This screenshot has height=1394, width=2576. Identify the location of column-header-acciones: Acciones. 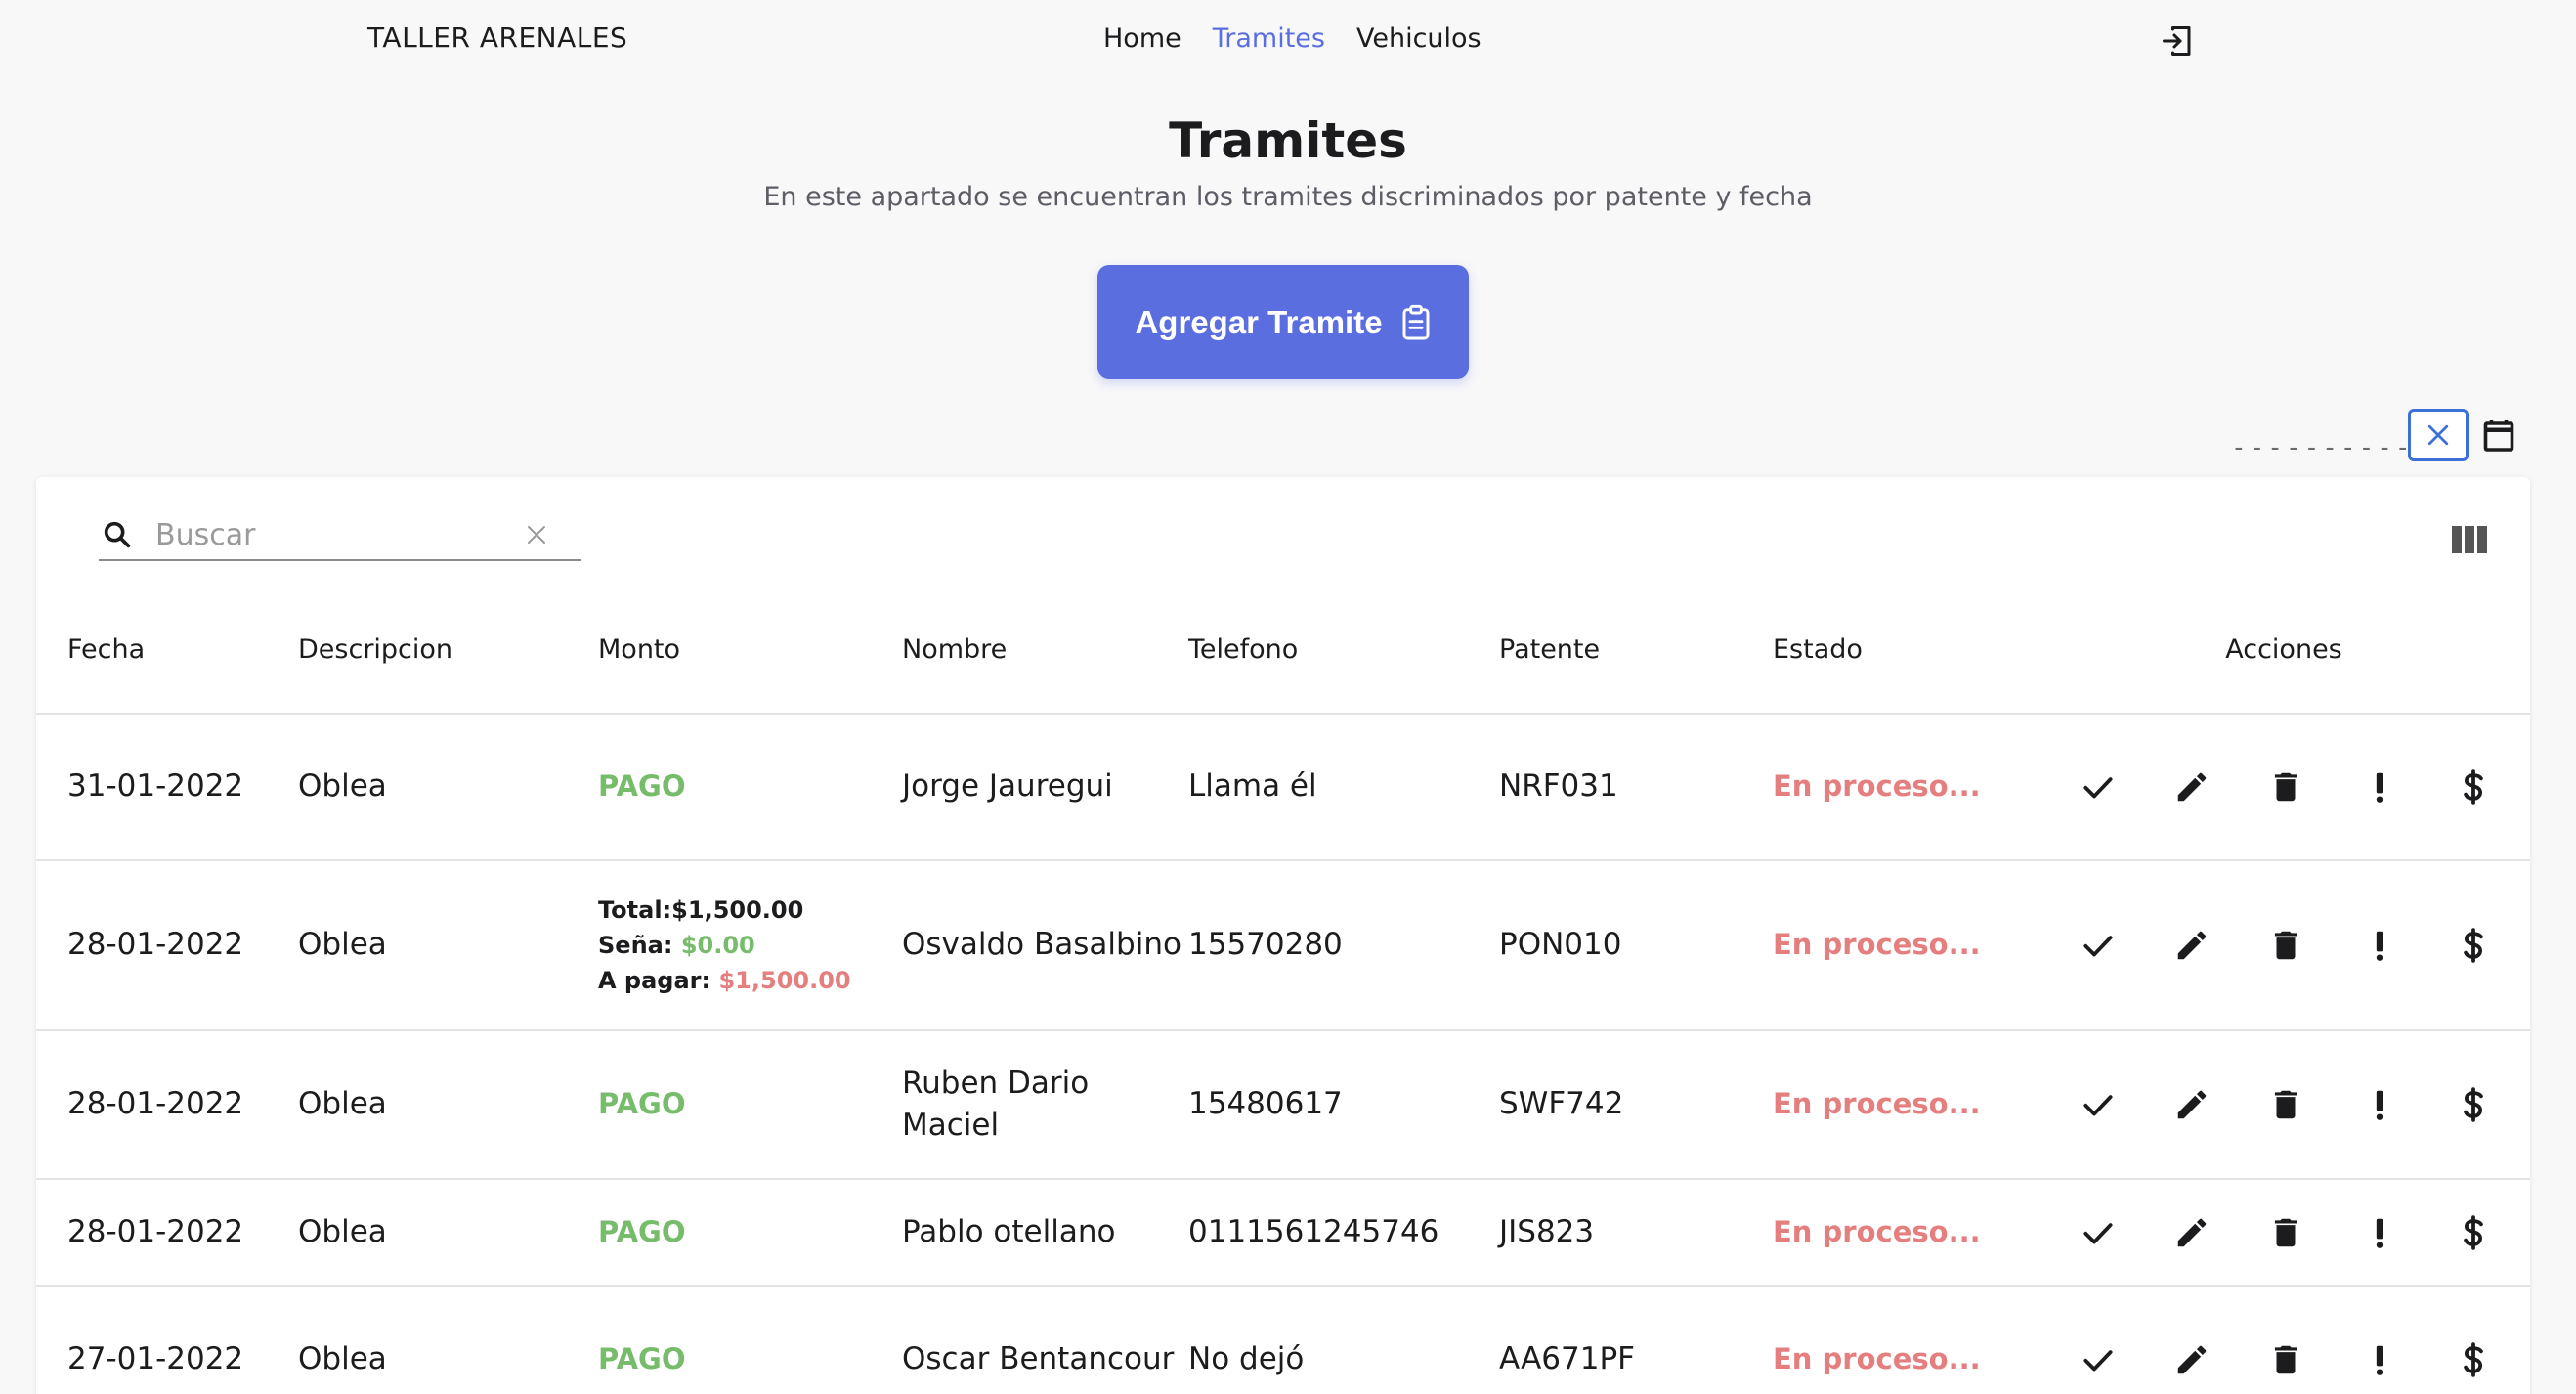
(2284, 651).